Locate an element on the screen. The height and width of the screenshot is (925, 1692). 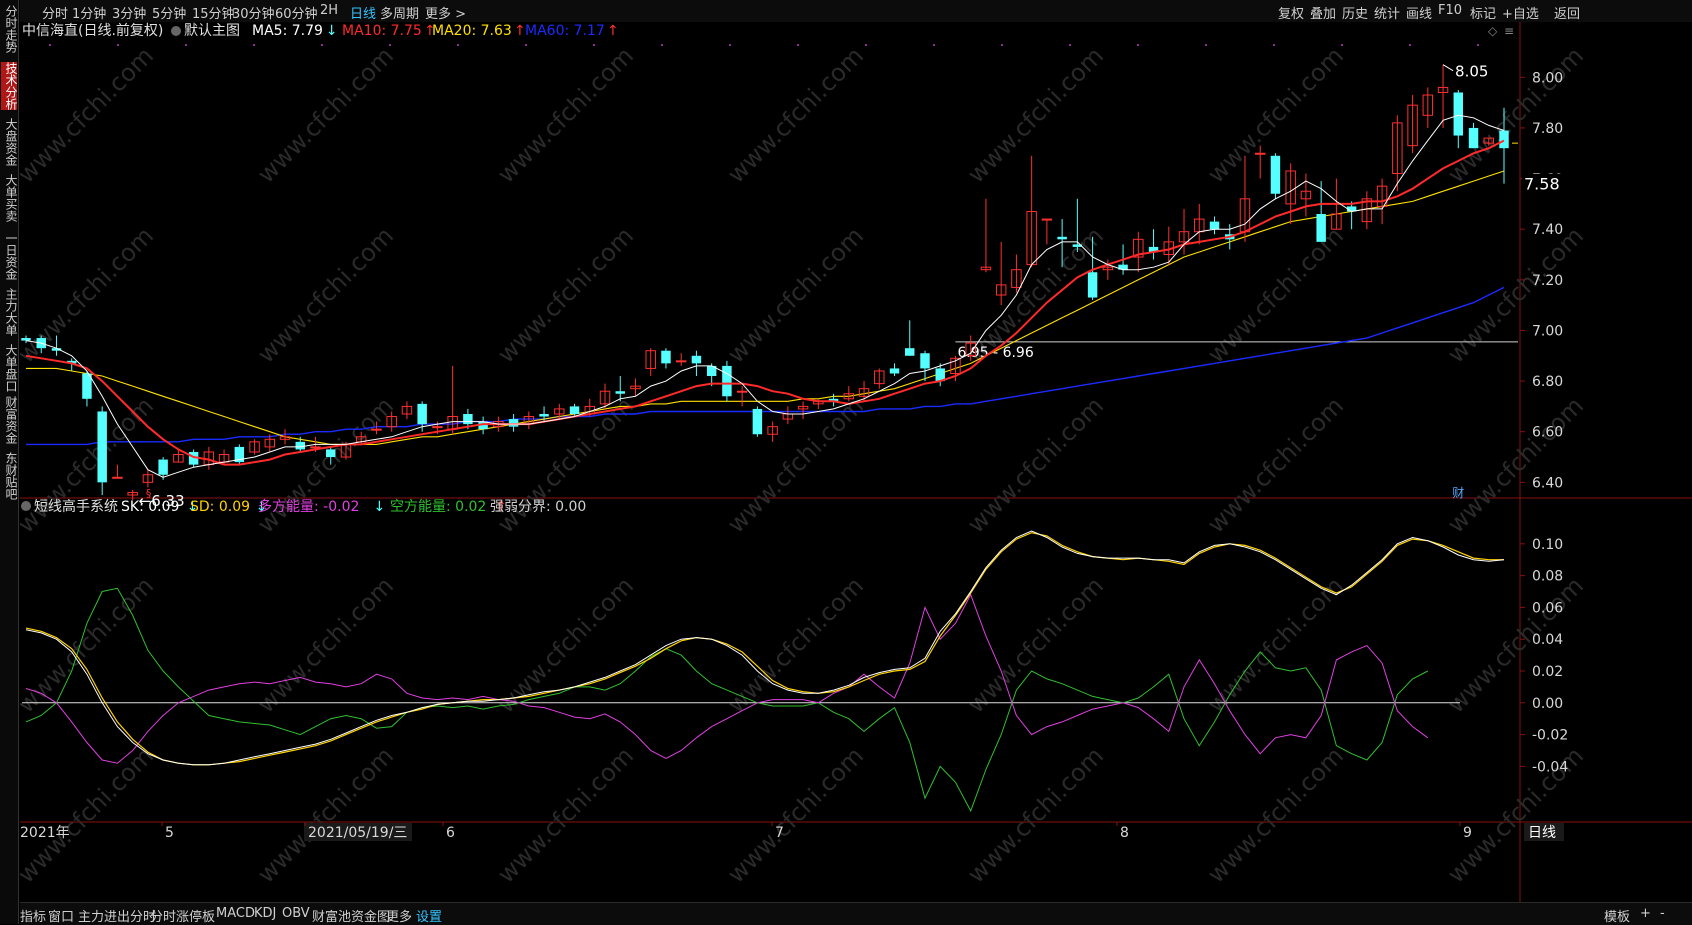
indicator-tab-2: 主力进出分时 is located at coordinates (117, 915).